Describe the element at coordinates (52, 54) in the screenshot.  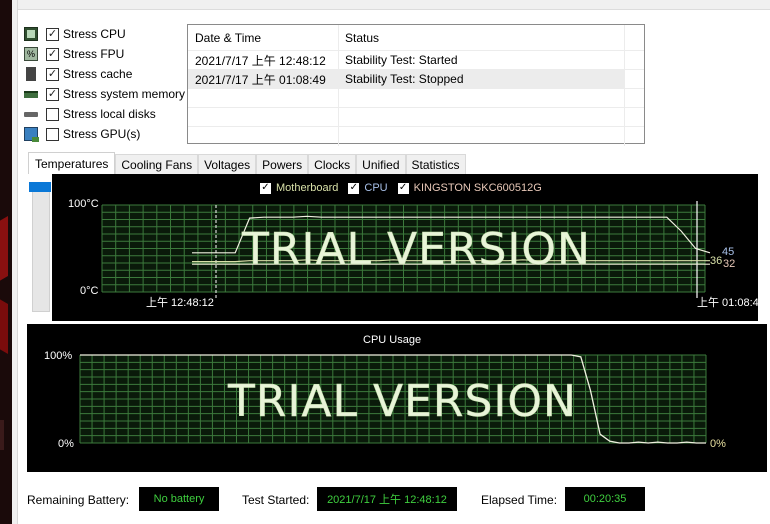
I see `stress-fpu-checkbox: ✓` at that location.